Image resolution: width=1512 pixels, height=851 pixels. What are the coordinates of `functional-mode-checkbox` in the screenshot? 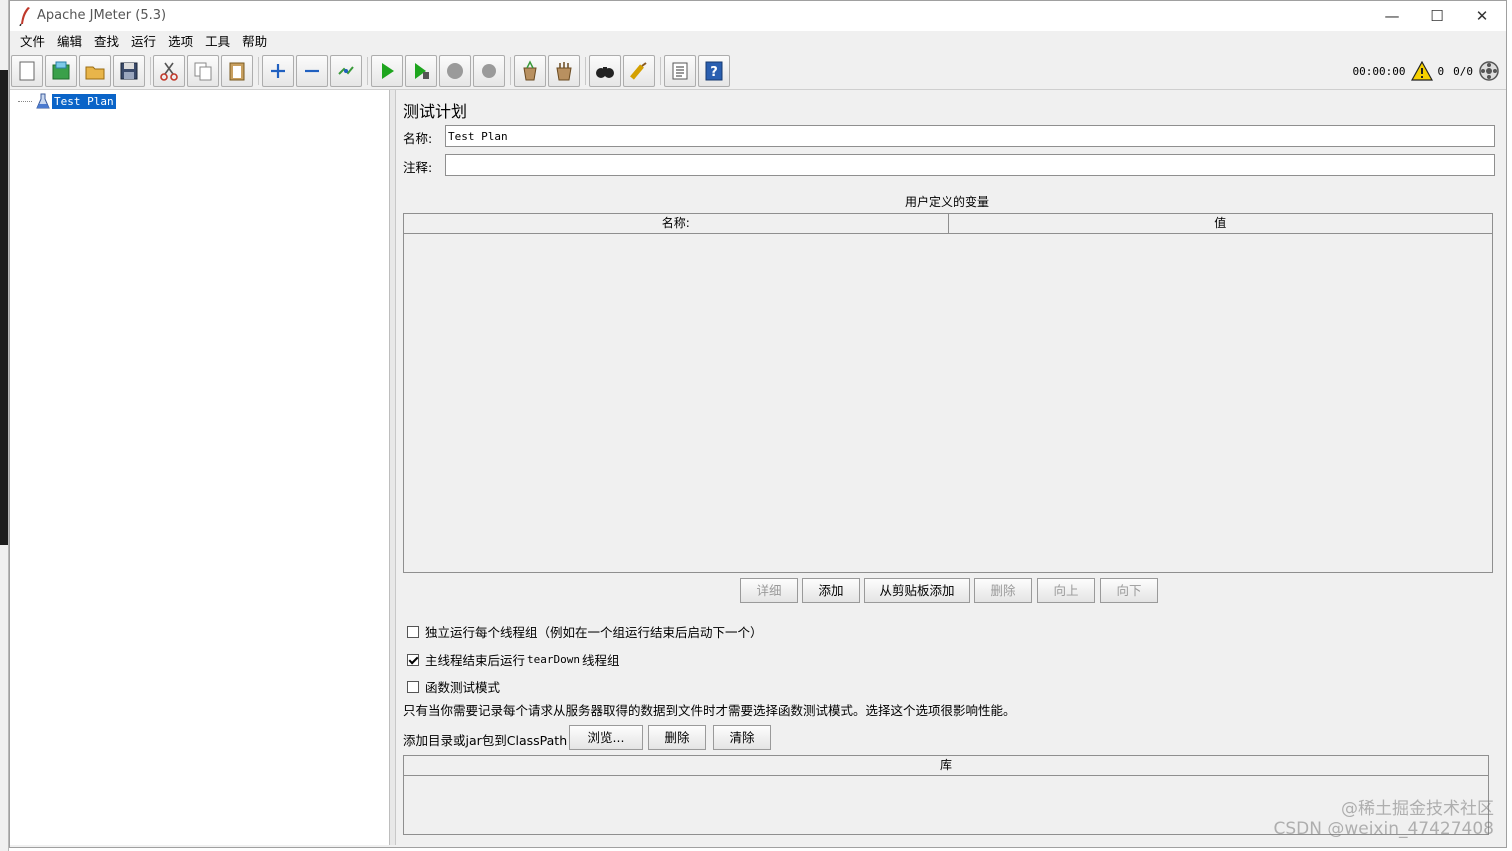 It's located at (413, 686).